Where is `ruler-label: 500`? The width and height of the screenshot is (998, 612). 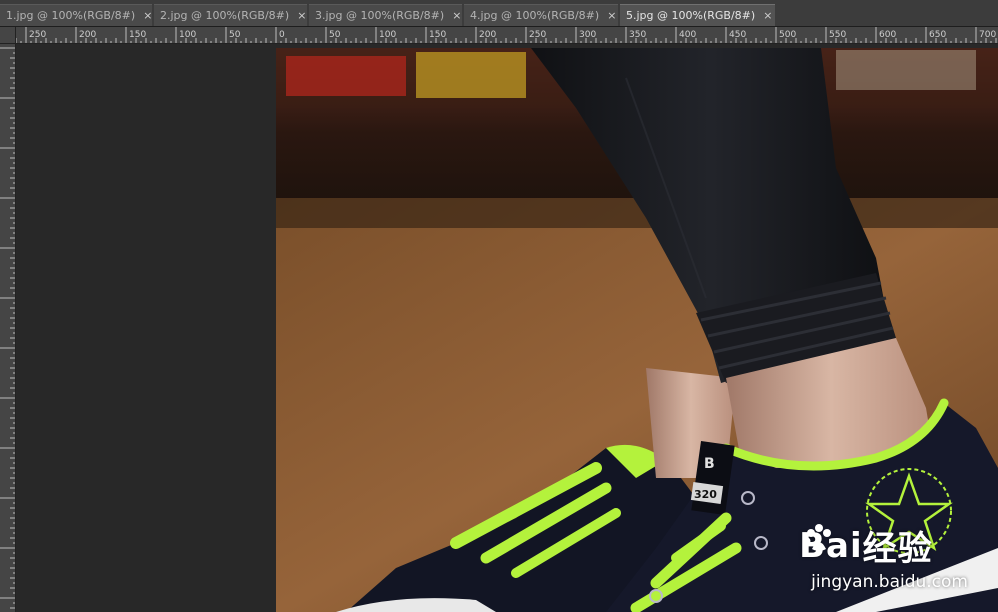 ruler-label: 500 is located at coordinates (787, 35).